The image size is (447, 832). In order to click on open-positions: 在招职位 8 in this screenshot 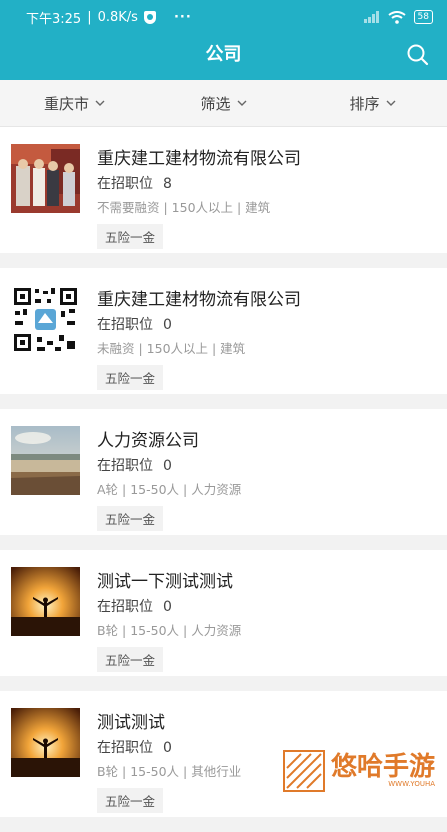, I will do `click(134, 183)`.